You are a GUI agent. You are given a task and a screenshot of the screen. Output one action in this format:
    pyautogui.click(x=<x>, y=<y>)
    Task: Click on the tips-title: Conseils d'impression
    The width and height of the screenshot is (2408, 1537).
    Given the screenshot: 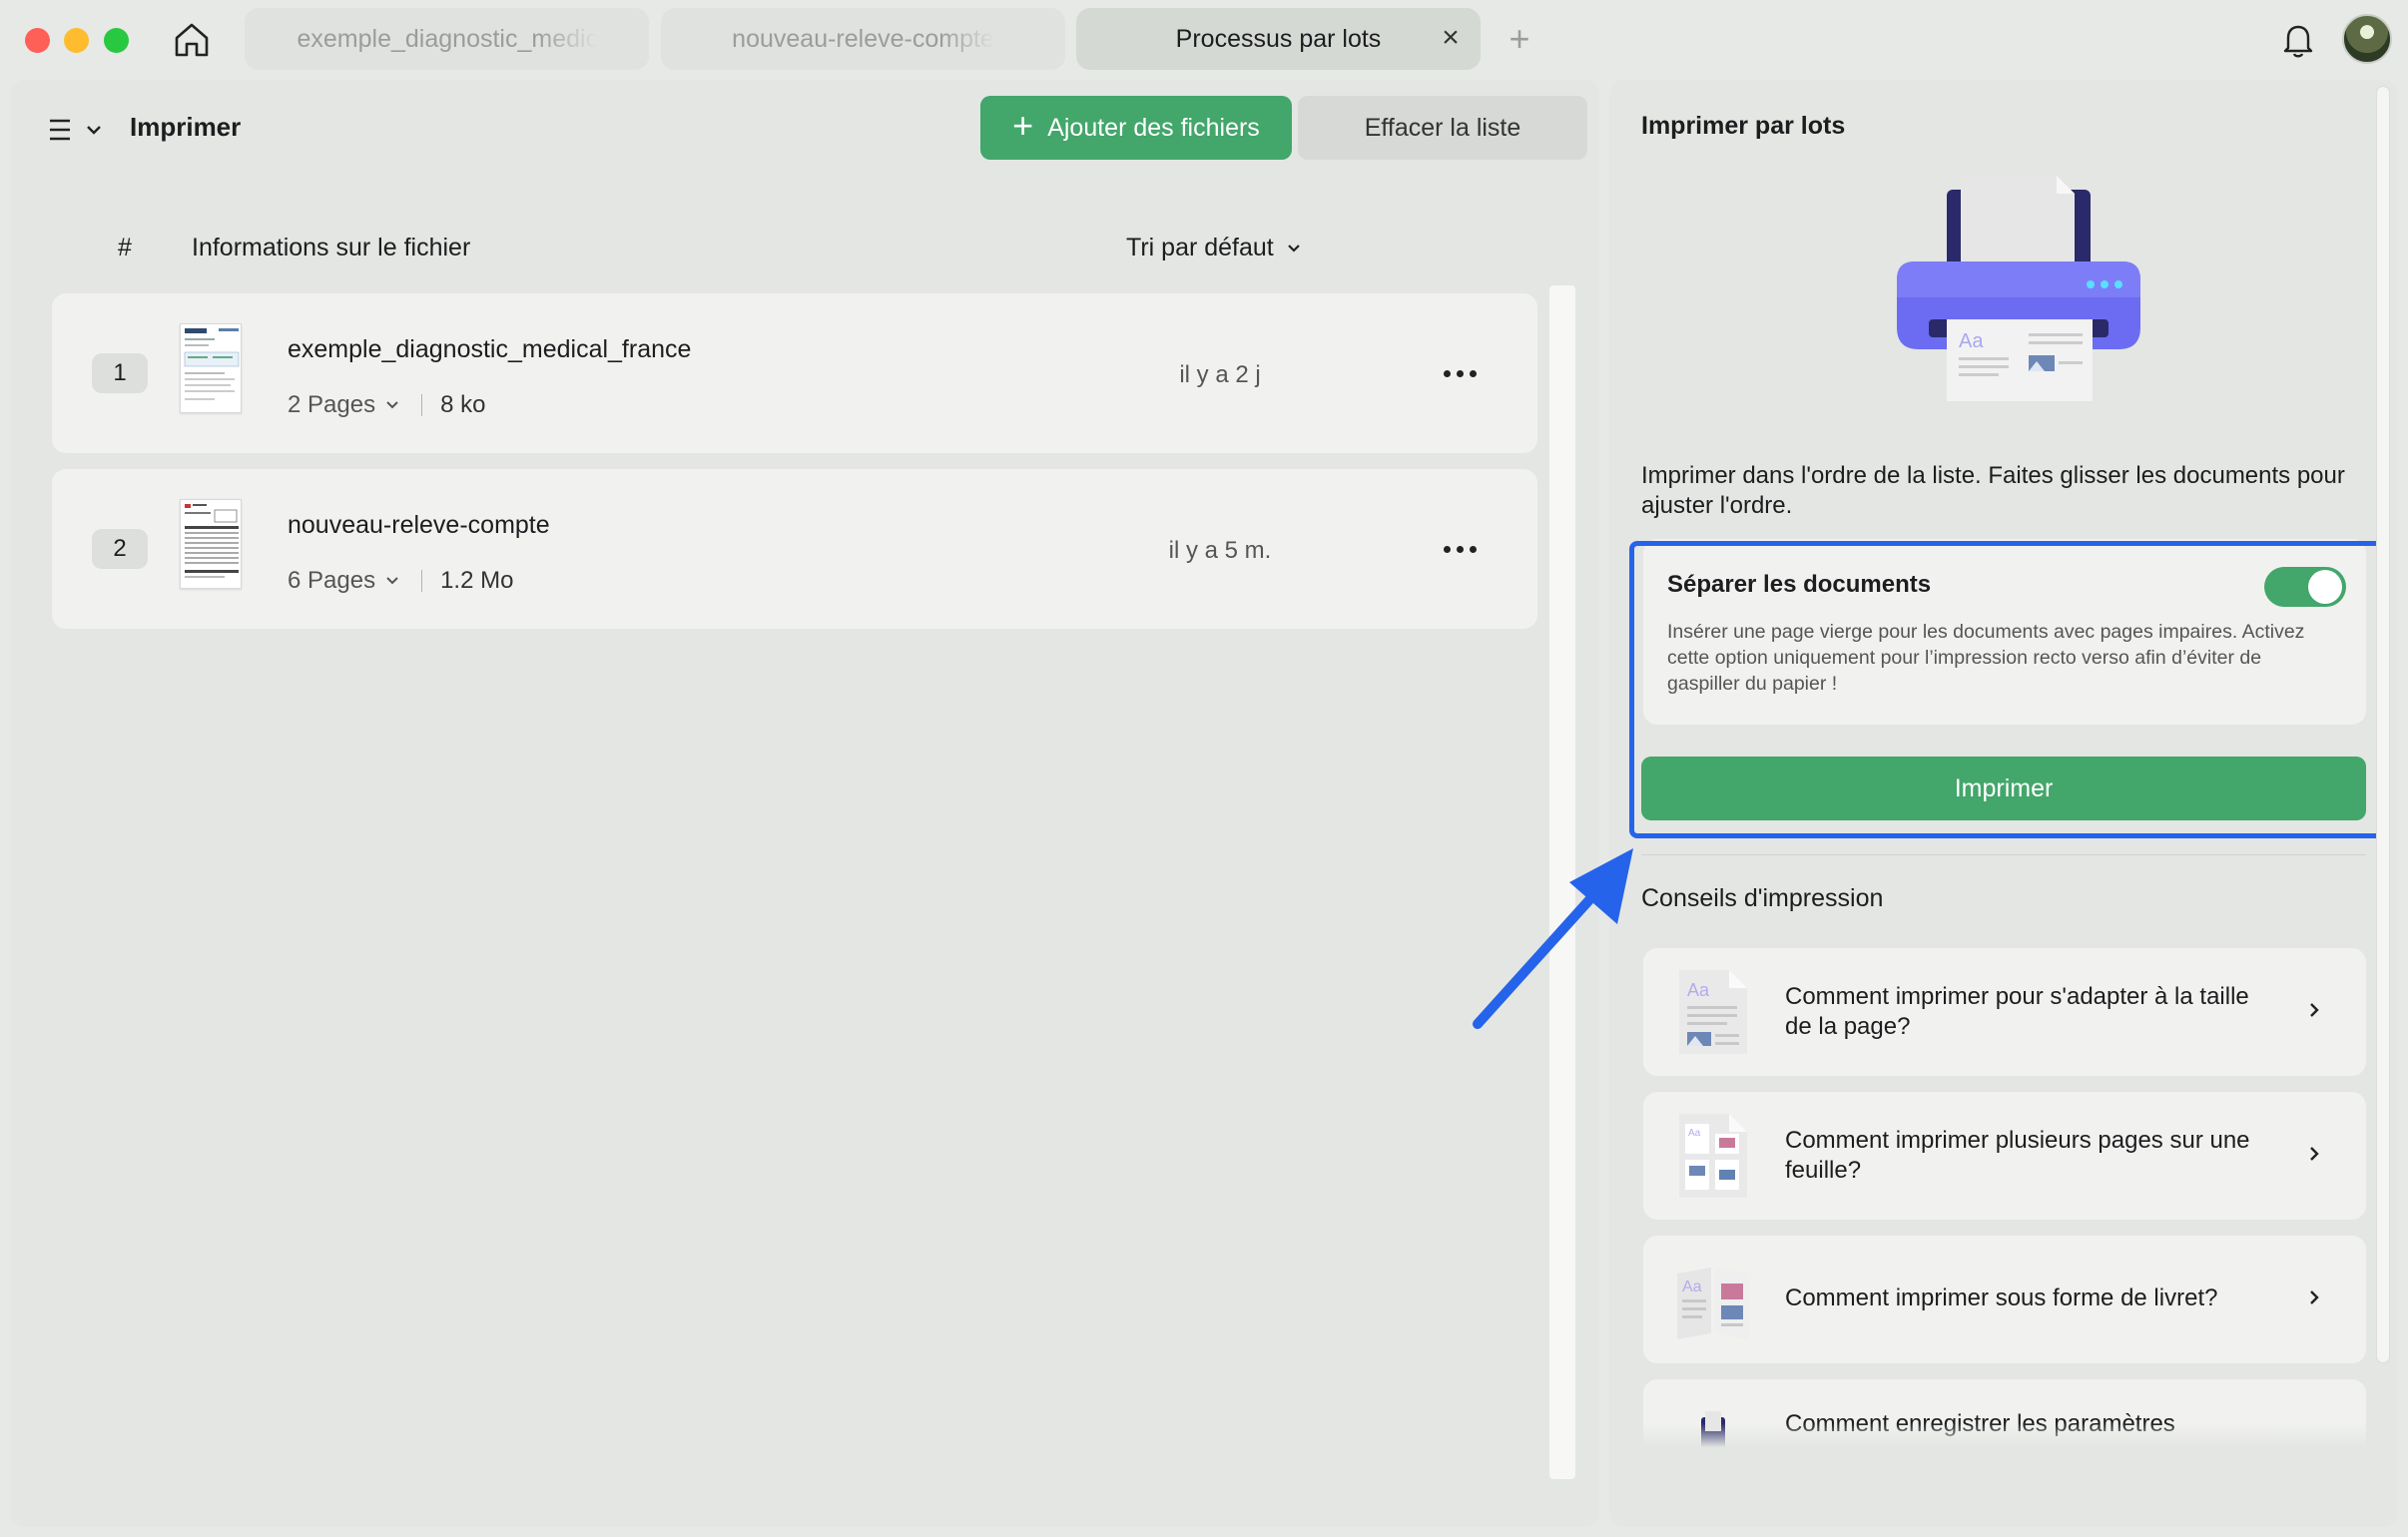 What is the action you would take?
    pyautogui.click(x=1762, y=898)
    